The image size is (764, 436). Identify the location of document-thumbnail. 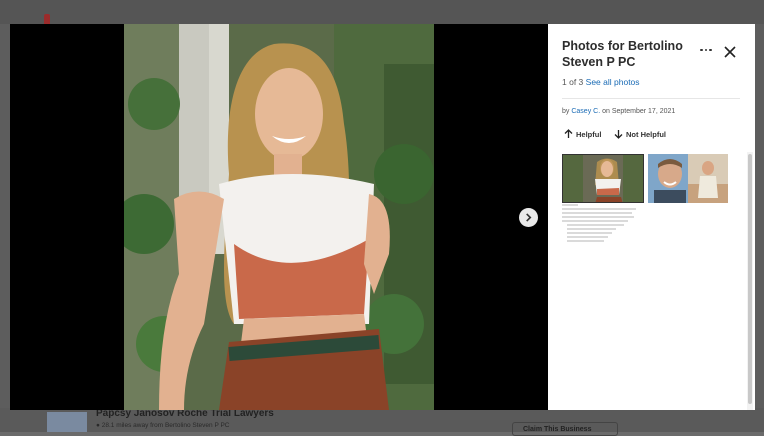
(603, 232).